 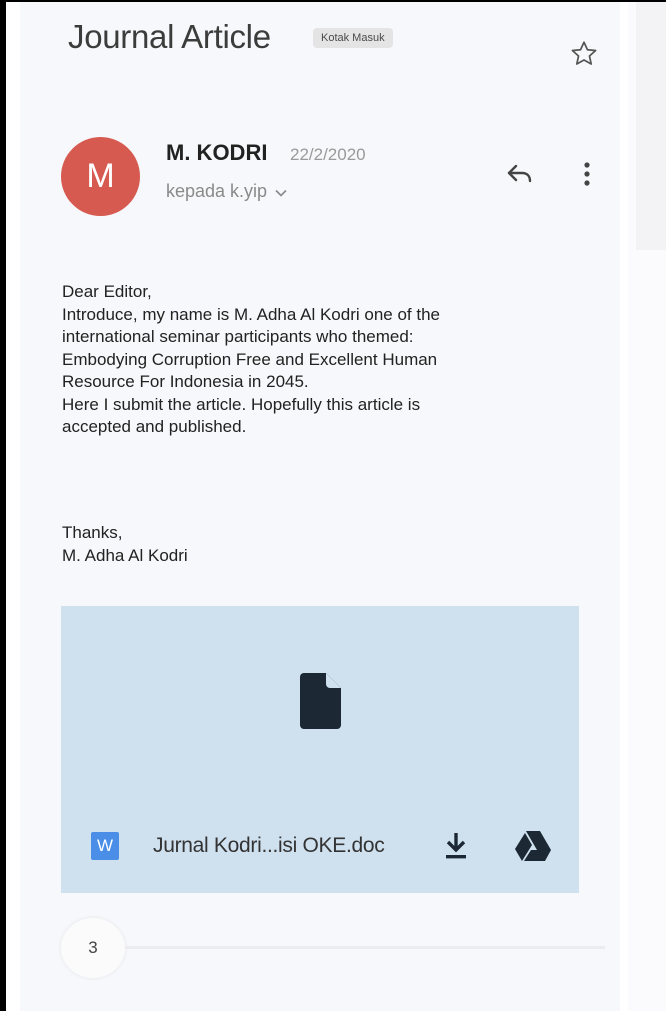 What do you see at coordinates (269, 846) in the screenshot?
I see `attachment-file-name: Jurnal Kodri...isi OKE.doc` at bounding box center [269, 846].